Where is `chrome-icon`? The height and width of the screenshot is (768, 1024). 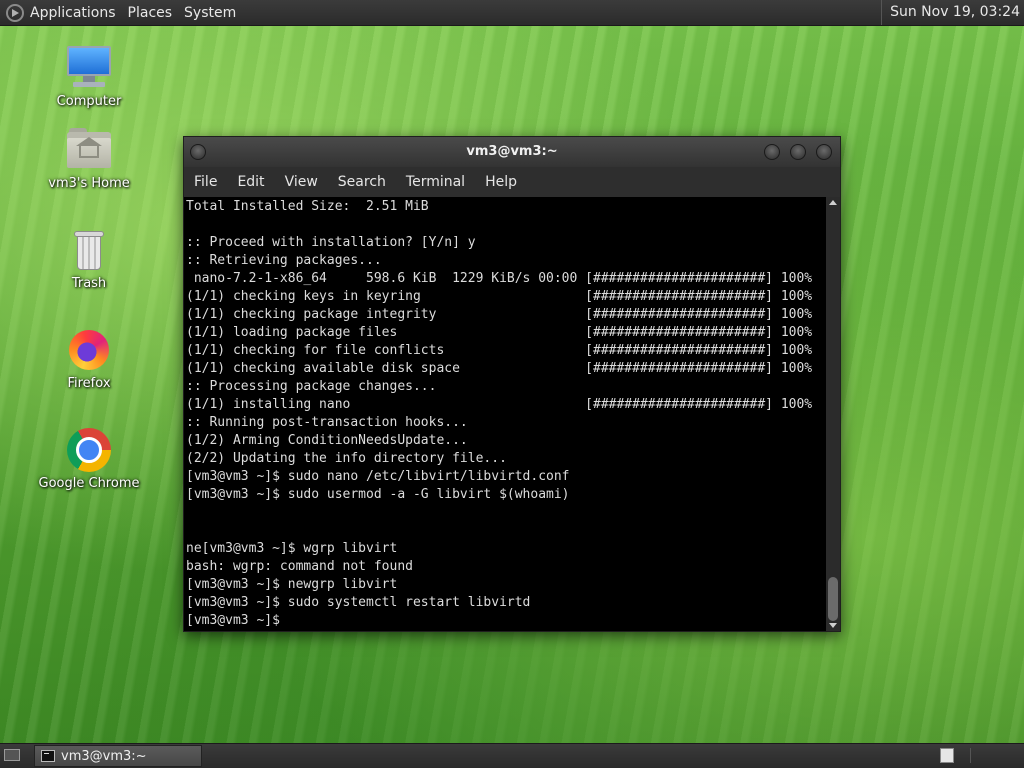 chrome-icon is located at coordinates (89, 450).